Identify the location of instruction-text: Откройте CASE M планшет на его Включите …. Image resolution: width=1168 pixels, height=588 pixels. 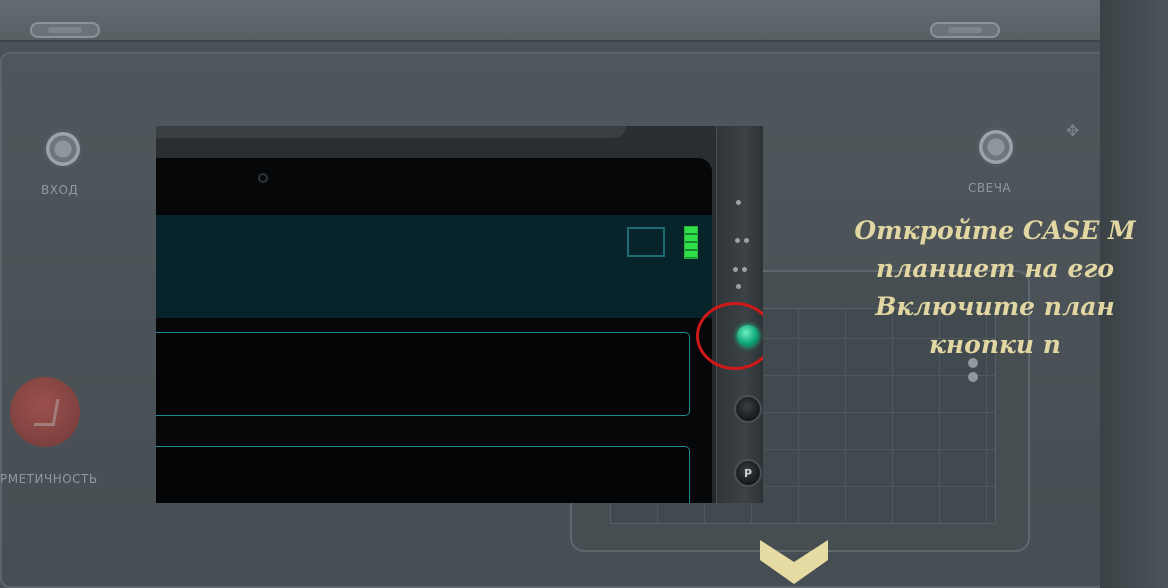
(991, 288).